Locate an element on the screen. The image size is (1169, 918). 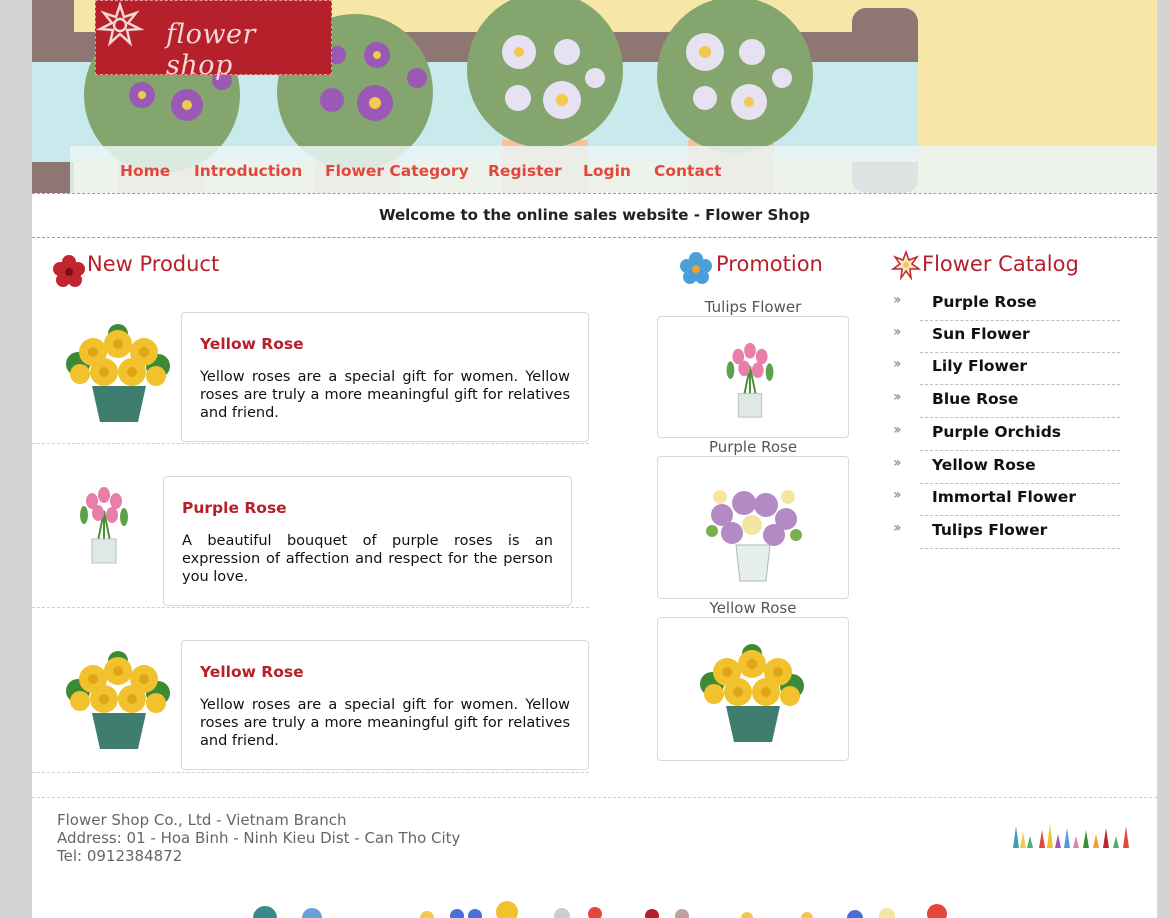
catalog-link: Lily Flower is located at coordinates (979, 366).